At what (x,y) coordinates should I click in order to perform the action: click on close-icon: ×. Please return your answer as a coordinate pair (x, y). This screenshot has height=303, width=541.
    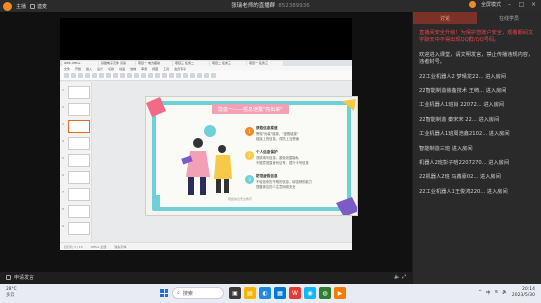
    Looking at the image, I should click on (533, 4).